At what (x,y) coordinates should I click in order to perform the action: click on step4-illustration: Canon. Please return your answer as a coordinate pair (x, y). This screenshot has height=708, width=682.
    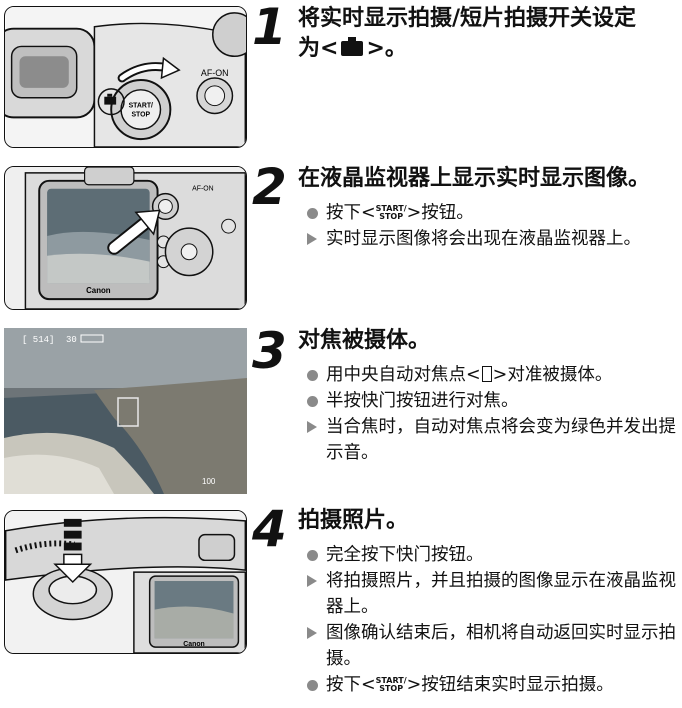
    Looking at the image, I should click on (125, 582).